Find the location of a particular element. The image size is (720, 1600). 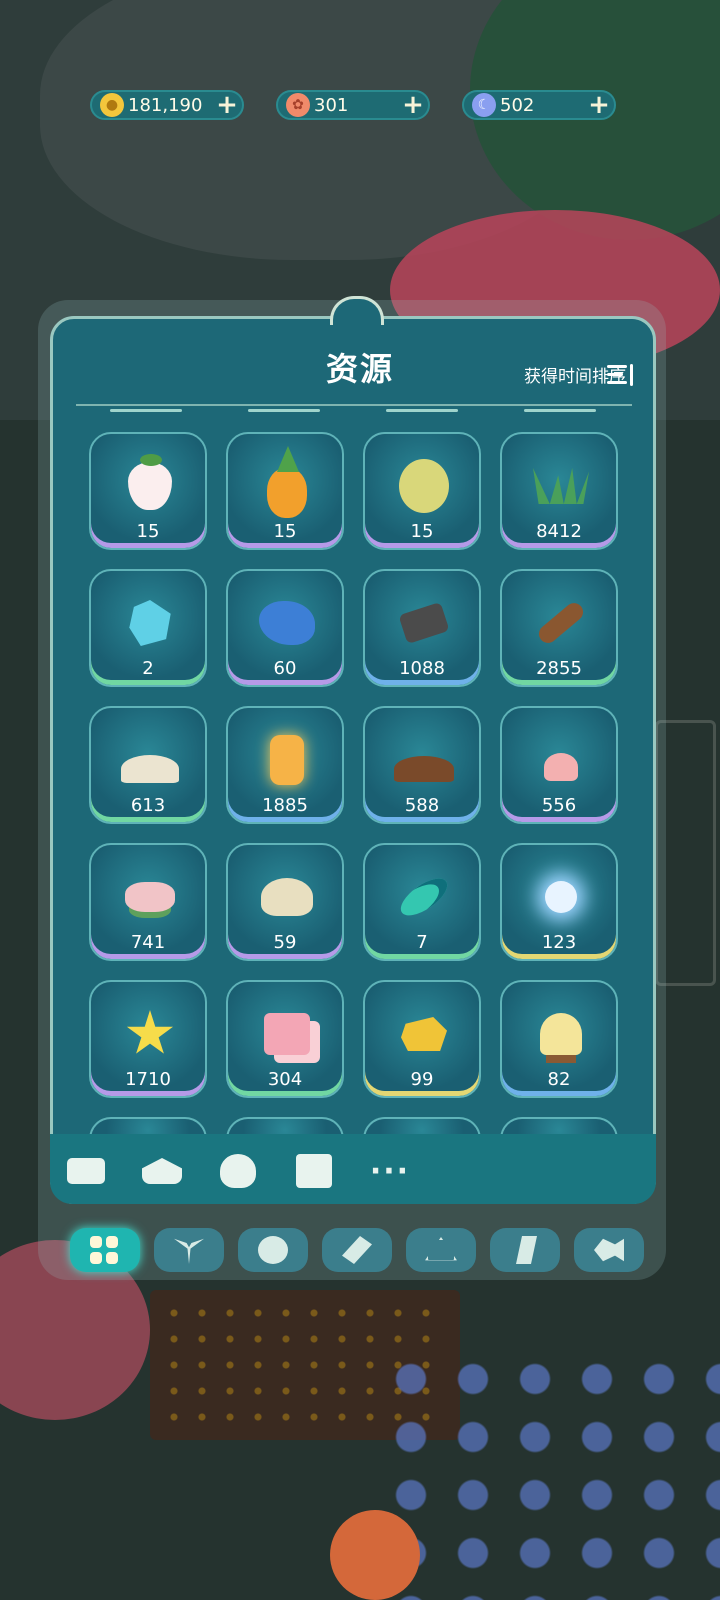

resource-count: 59 is located at coordinates (285, 942).